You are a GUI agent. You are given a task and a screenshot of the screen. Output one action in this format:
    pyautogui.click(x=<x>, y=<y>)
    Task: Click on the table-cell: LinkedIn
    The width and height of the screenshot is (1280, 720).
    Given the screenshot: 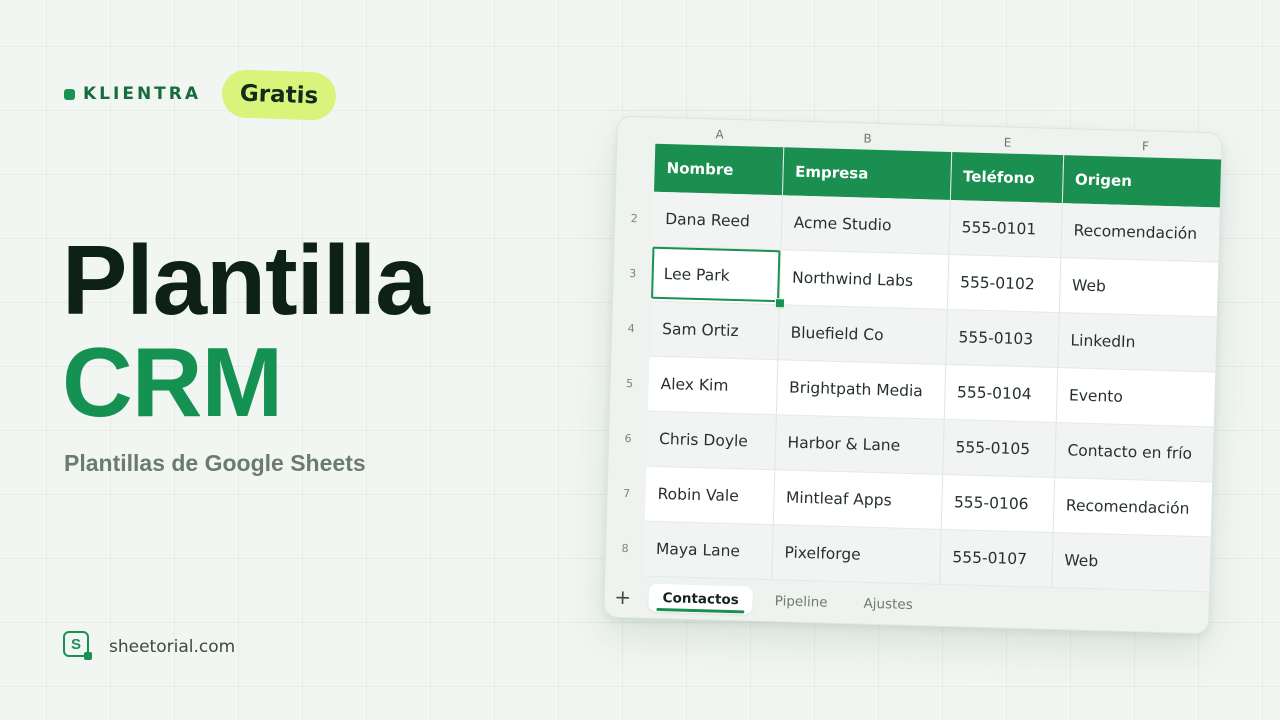 What is the action you would take?
    pyautogui.click(x=1140, y=342)
    